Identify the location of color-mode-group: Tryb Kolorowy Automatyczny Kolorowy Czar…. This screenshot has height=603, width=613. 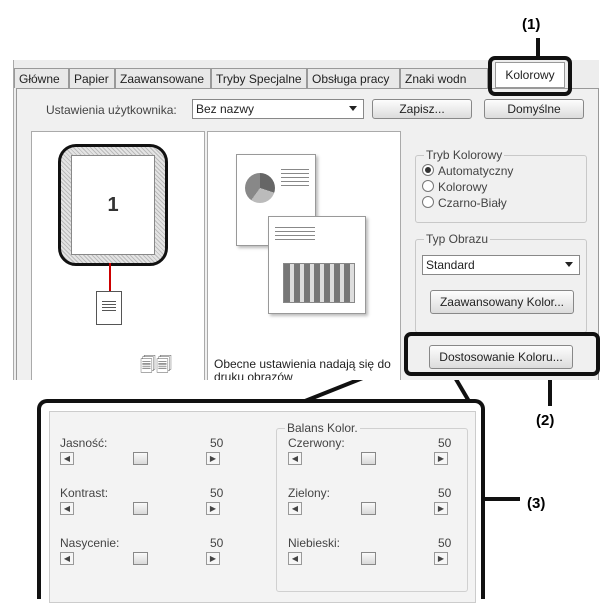
(501, 185).